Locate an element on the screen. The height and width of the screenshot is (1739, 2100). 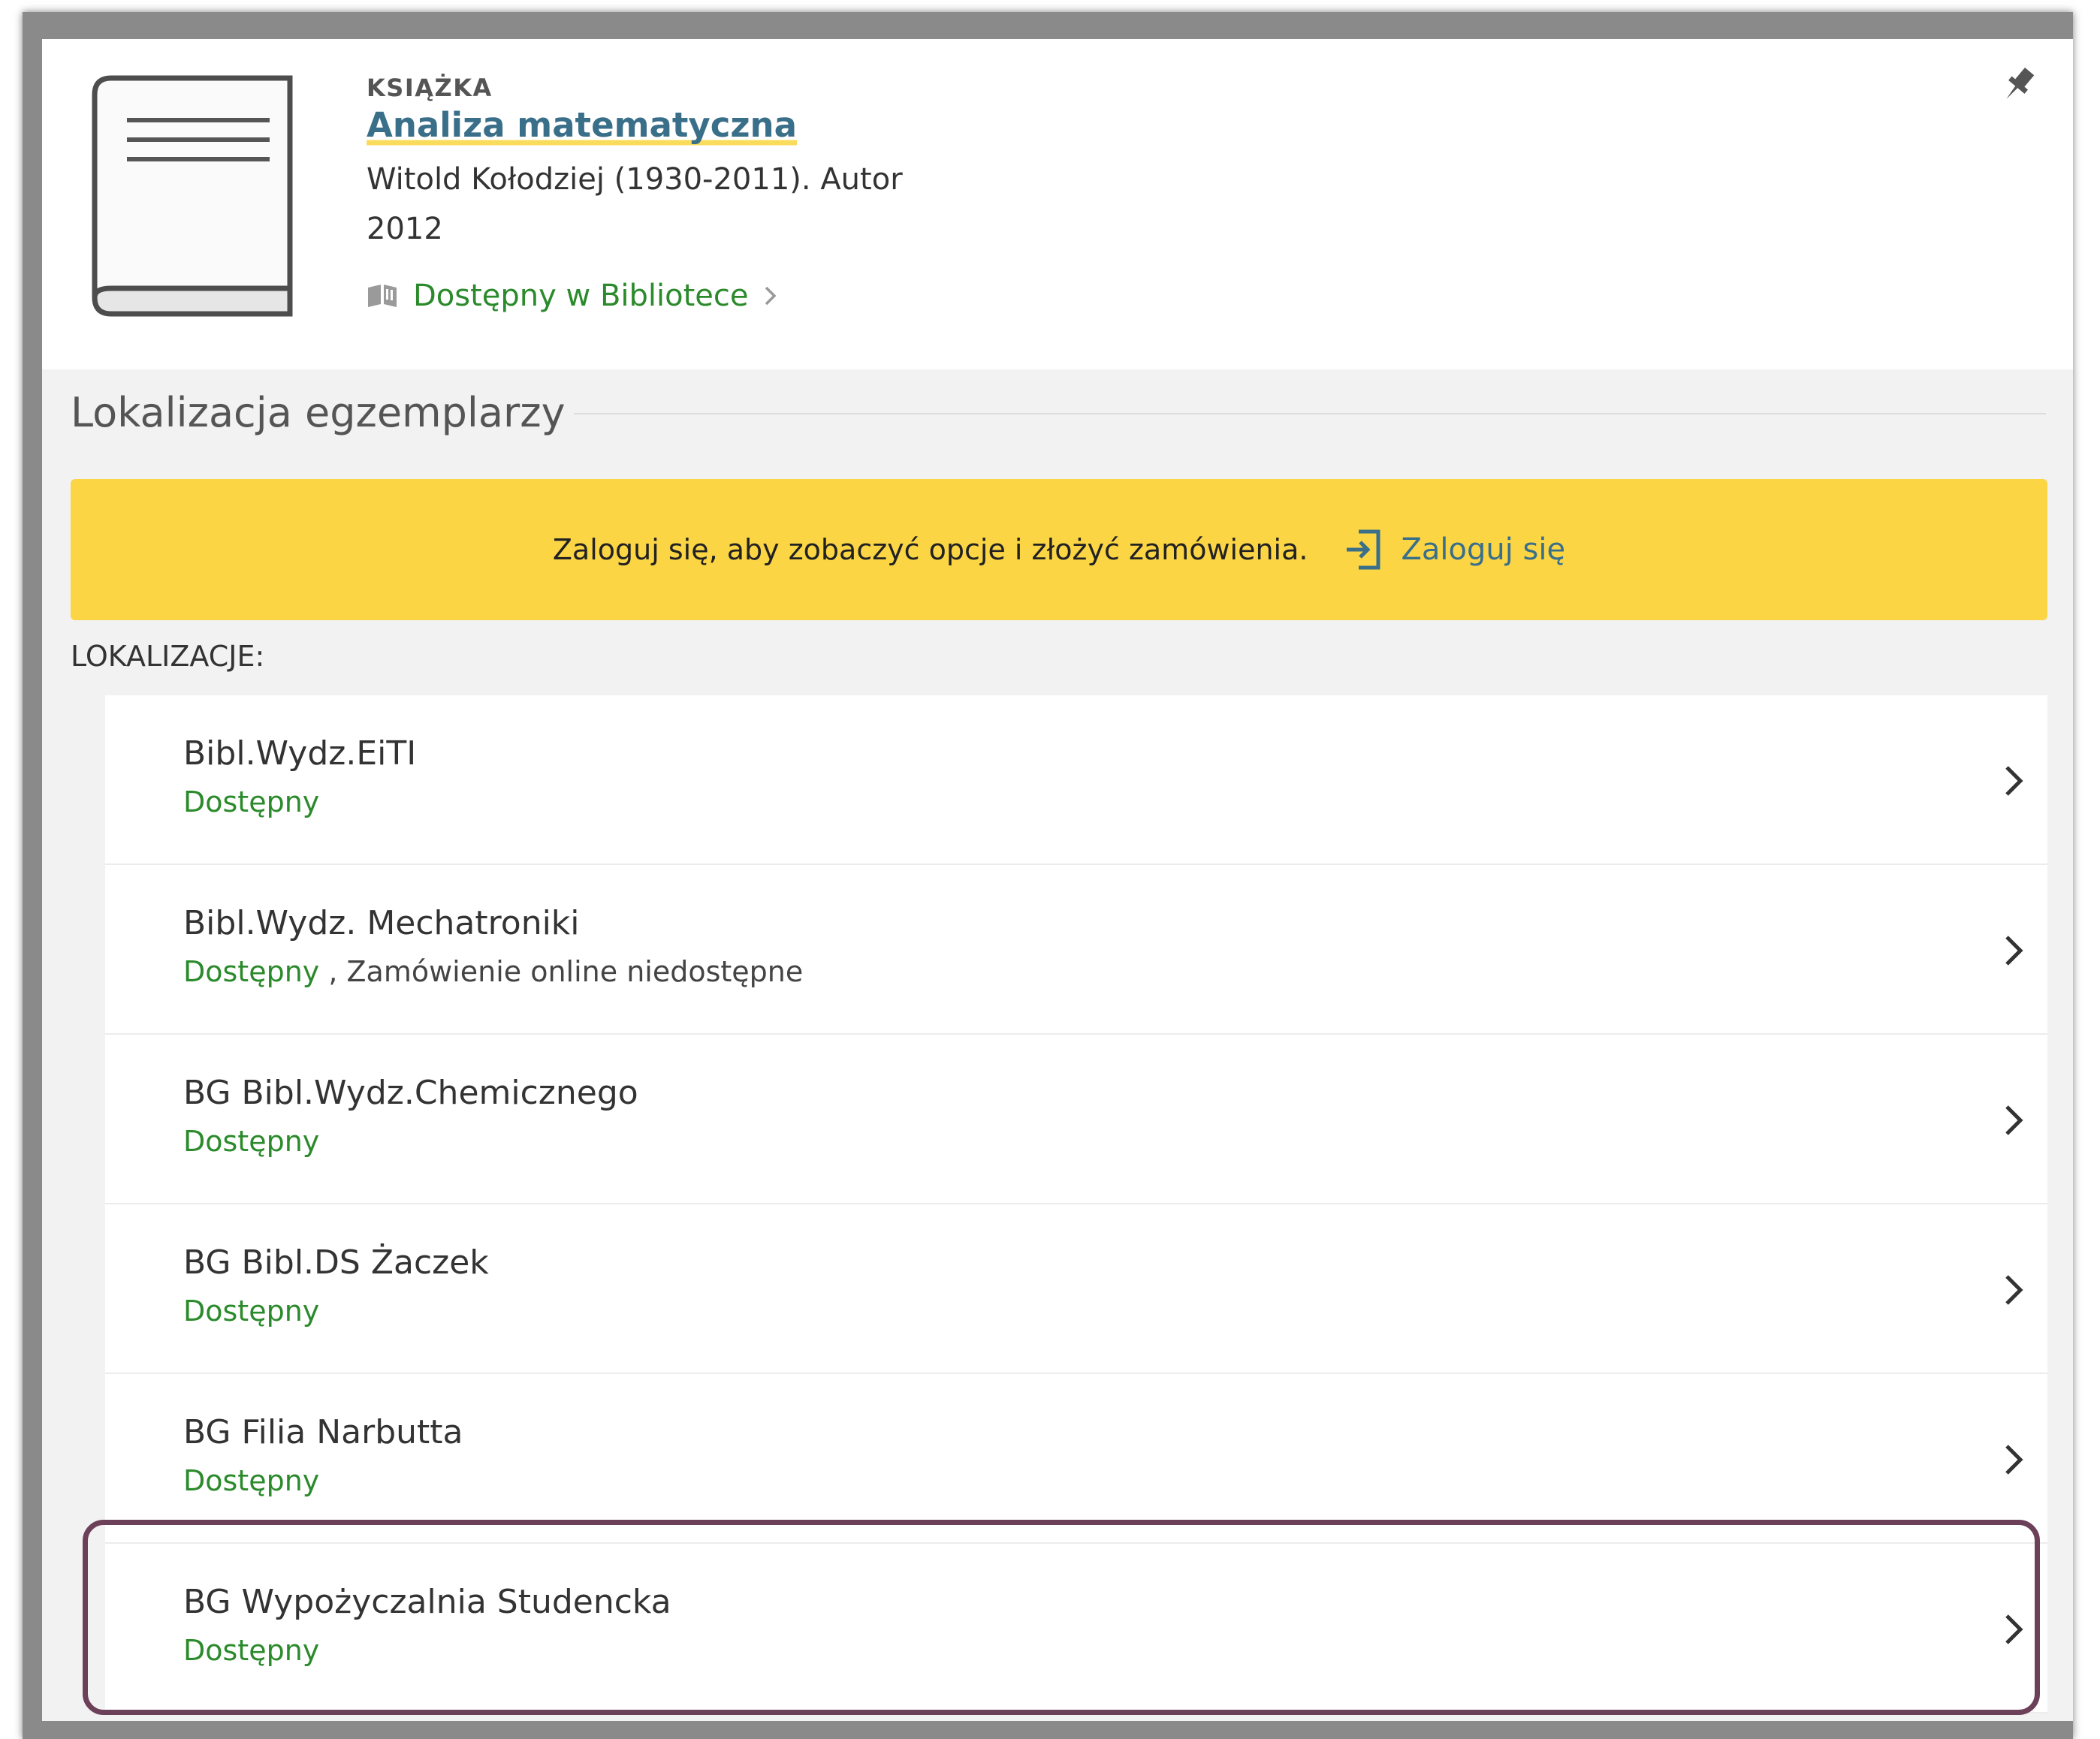
location-item: BG Wypożyczalnia Studencka Dostępny is located at coordinates (1076, 1628).